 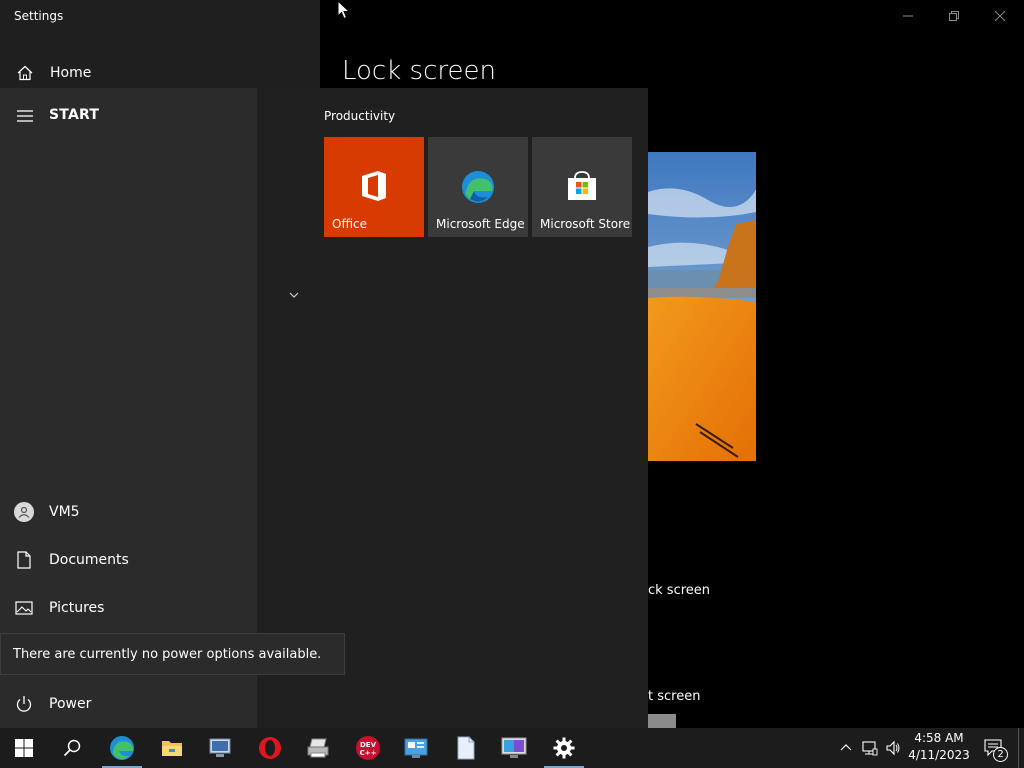 I want to click on volume-icon, so click(x=893, y=748).